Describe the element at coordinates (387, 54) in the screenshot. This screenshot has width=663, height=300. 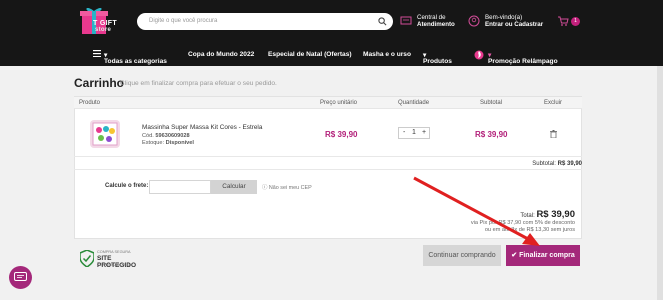
I see `nav-item-masha: Masha e o urso` at that location.